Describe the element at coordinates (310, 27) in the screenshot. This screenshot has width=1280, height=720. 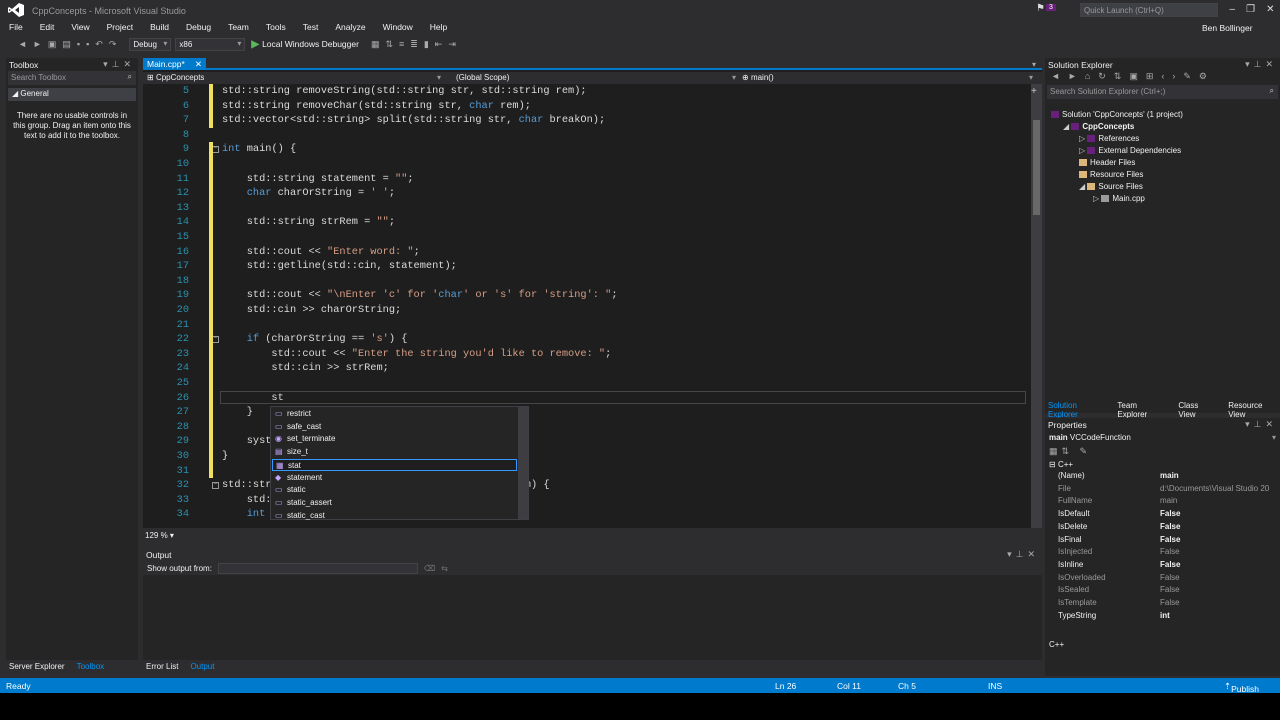
I see `menu-test: Test` at that location.